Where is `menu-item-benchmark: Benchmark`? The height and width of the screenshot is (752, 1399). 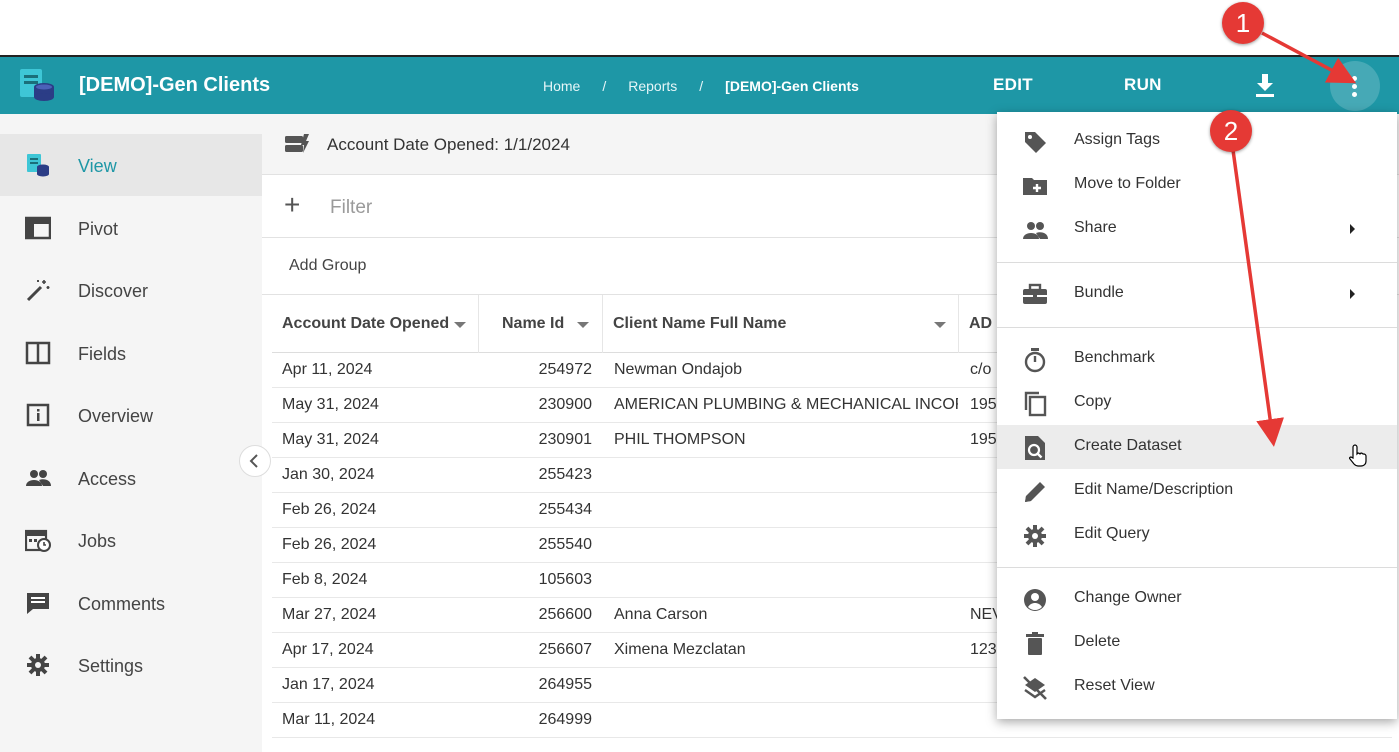 menu-item-benchmark: Benchmark is located at coordinates (1197, 359).